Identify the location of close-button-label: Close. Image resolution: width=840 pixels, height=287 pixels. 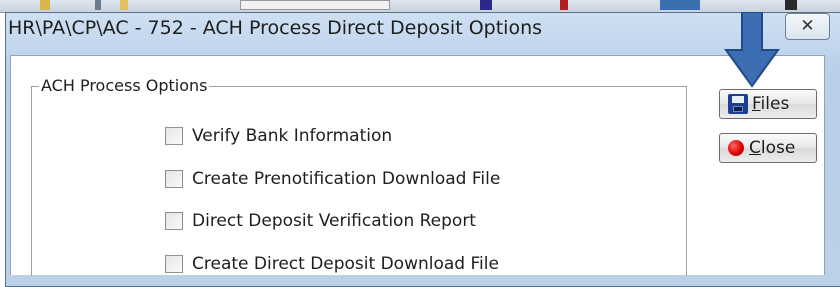
(772, 148).